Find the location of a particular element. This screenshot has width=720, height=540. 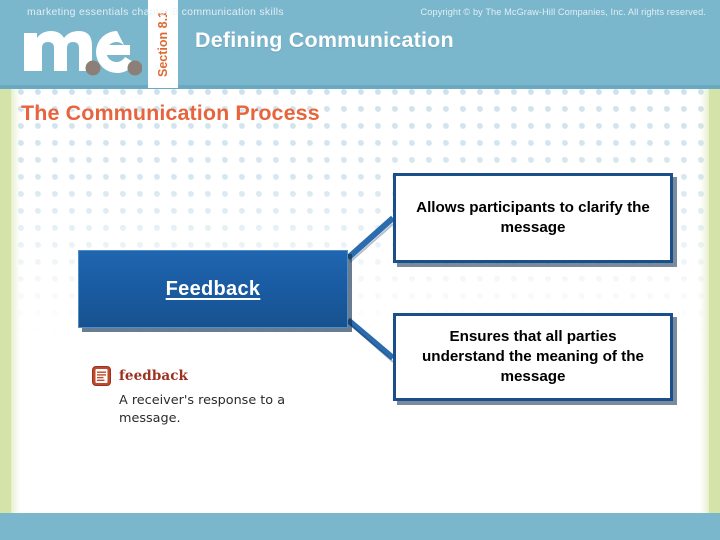

me-logo is located at coordinates (82, 45).